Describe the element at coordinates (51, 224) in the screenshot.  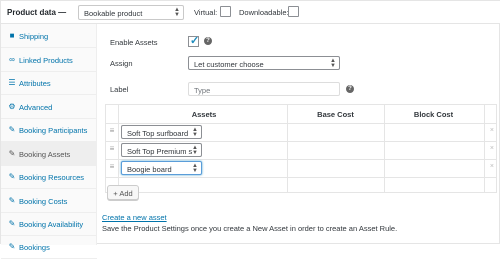
I see `tab-label: Booking Availability` at that location.